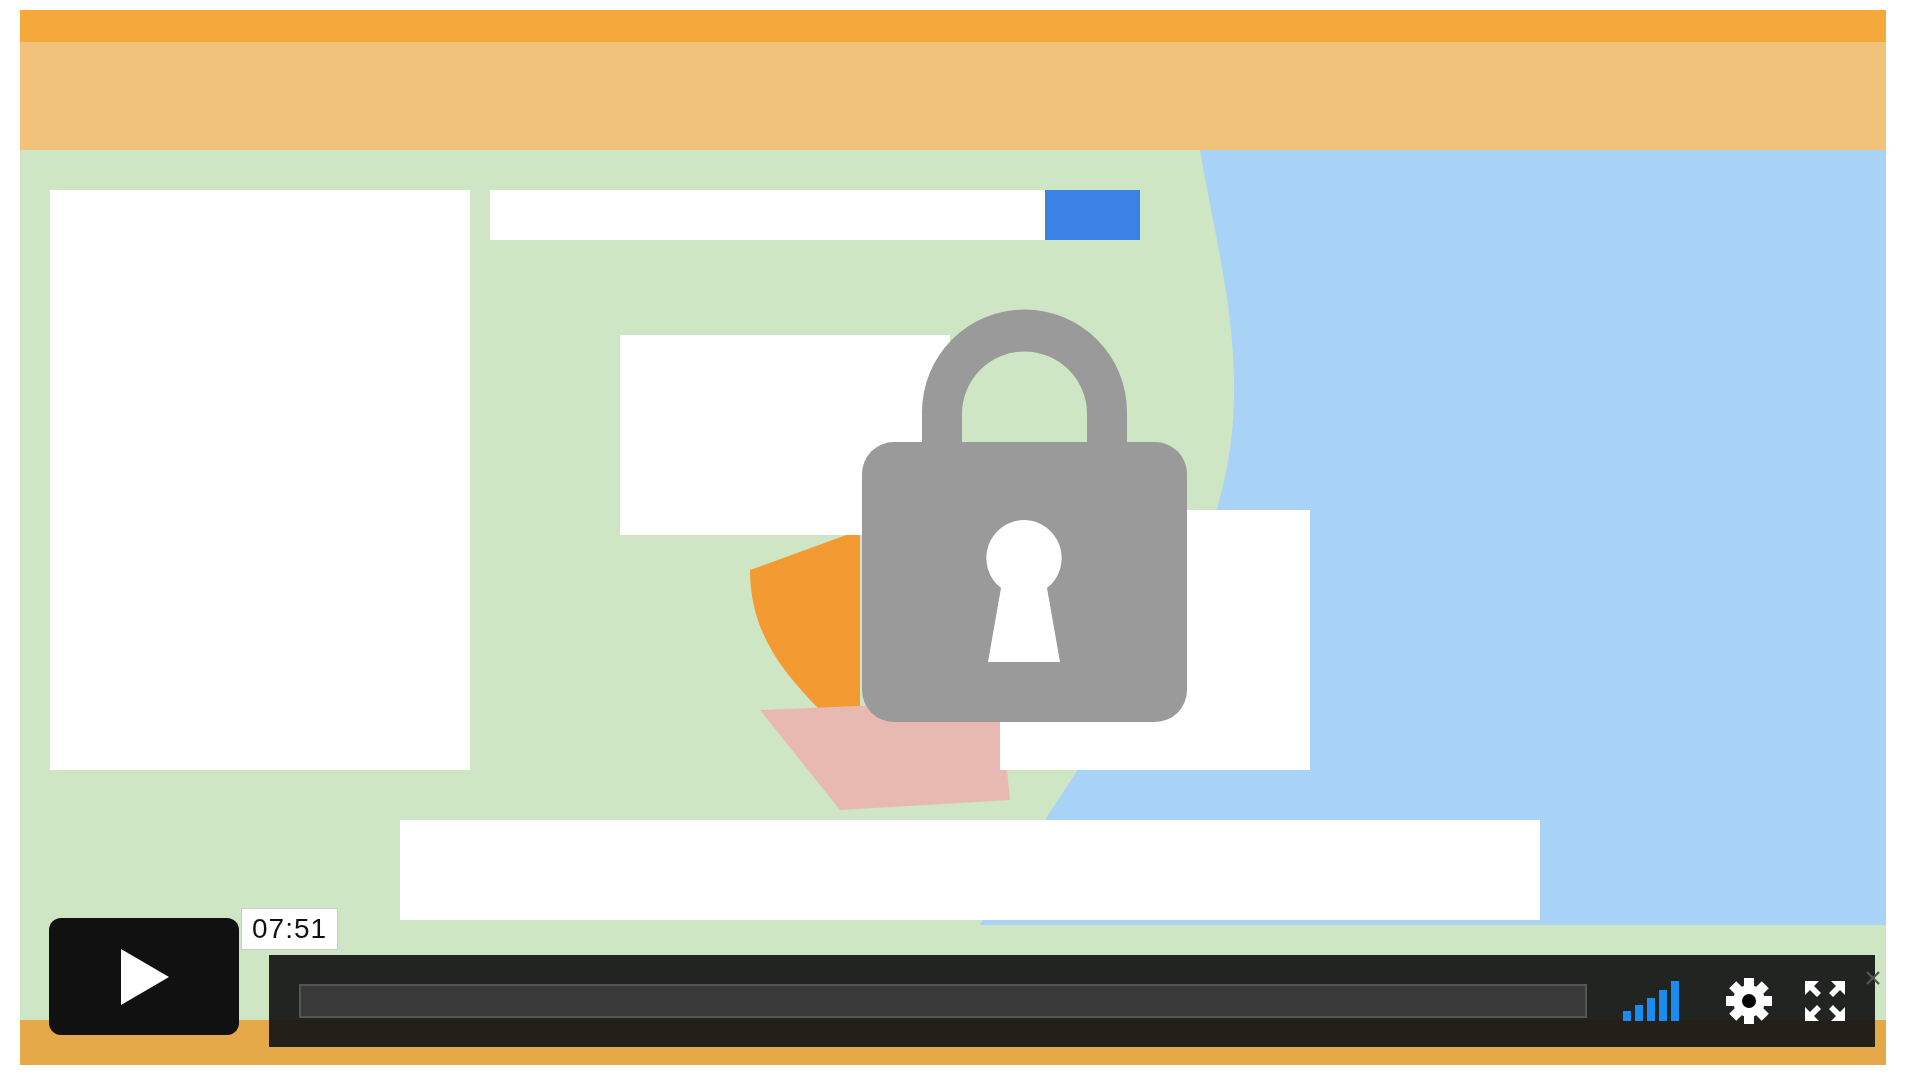 This screenshot has height=1080, width=1920. What do you see at coordinates (1825, 1001) in the screenshot?
I see `fullscreen-icon` at bounding box center [1825, 1001].